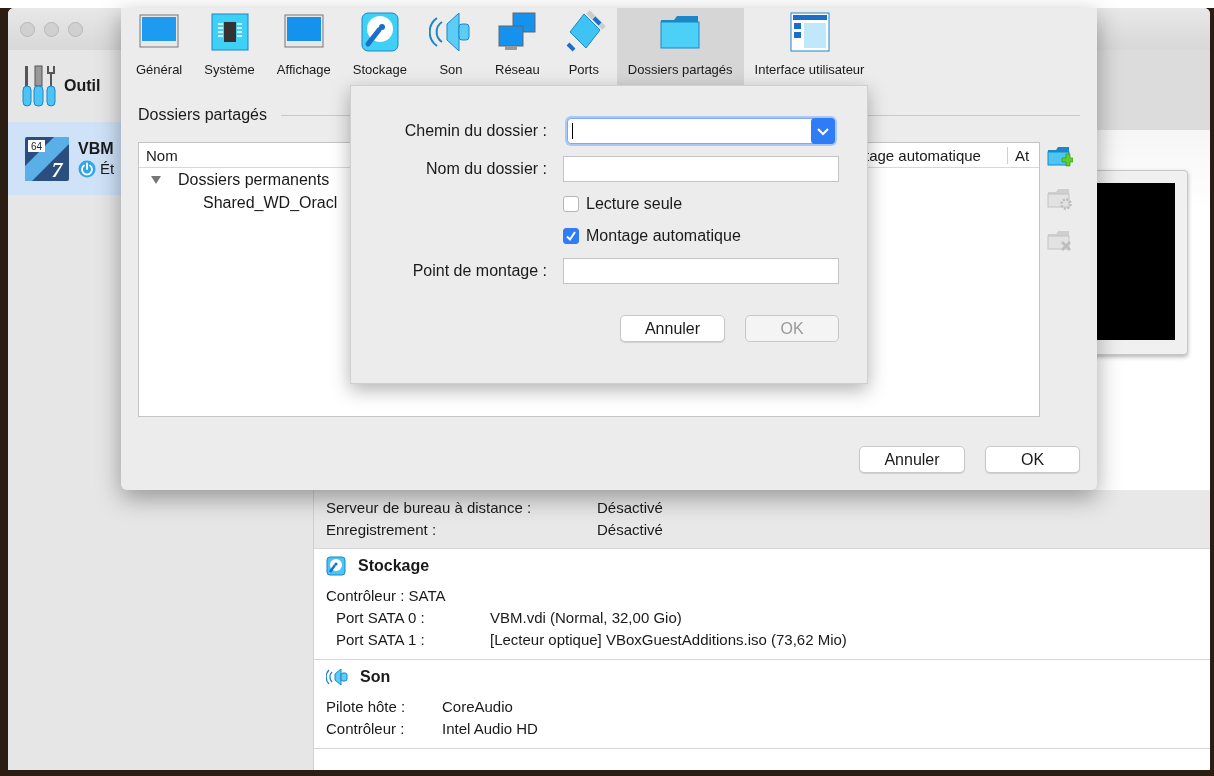 This screenshot has height=776, width=1214. What do you see at coordinates (36, 146) in the screenshot?
I see `architecture-label: 64` at bounding box center [36, 146].